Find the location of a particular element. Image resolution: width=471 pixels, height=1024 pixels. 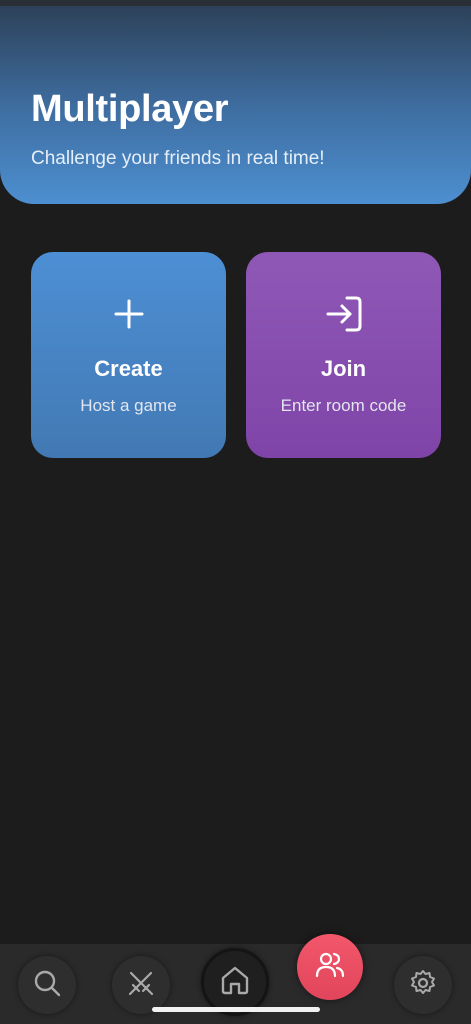

create-card-title: Create is located at coordinates (128, 368).